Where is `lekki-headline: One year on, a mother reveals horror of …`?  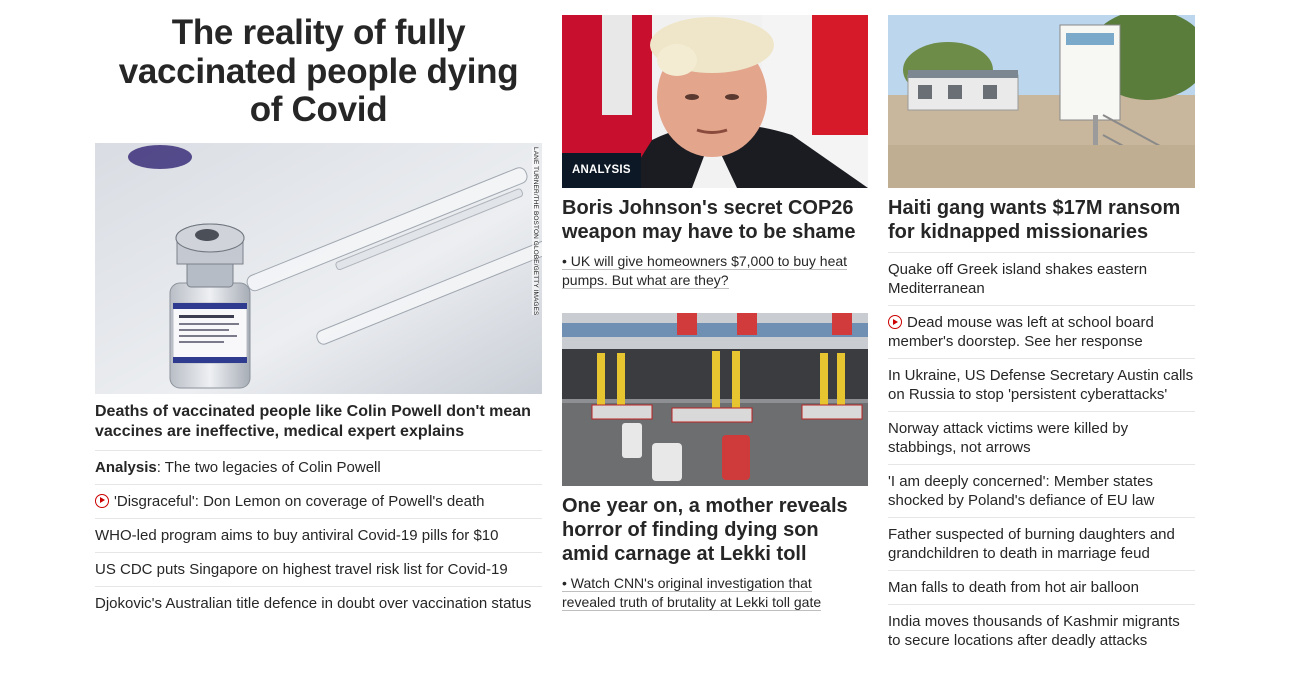 lekki-headline: One year on, a mother reveals horror of … is located at coordinates (715, 530).